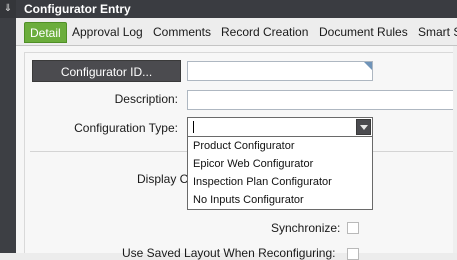  I want to click on dropdown-option-product-configurator: Product Configurator, so click(280, 146).